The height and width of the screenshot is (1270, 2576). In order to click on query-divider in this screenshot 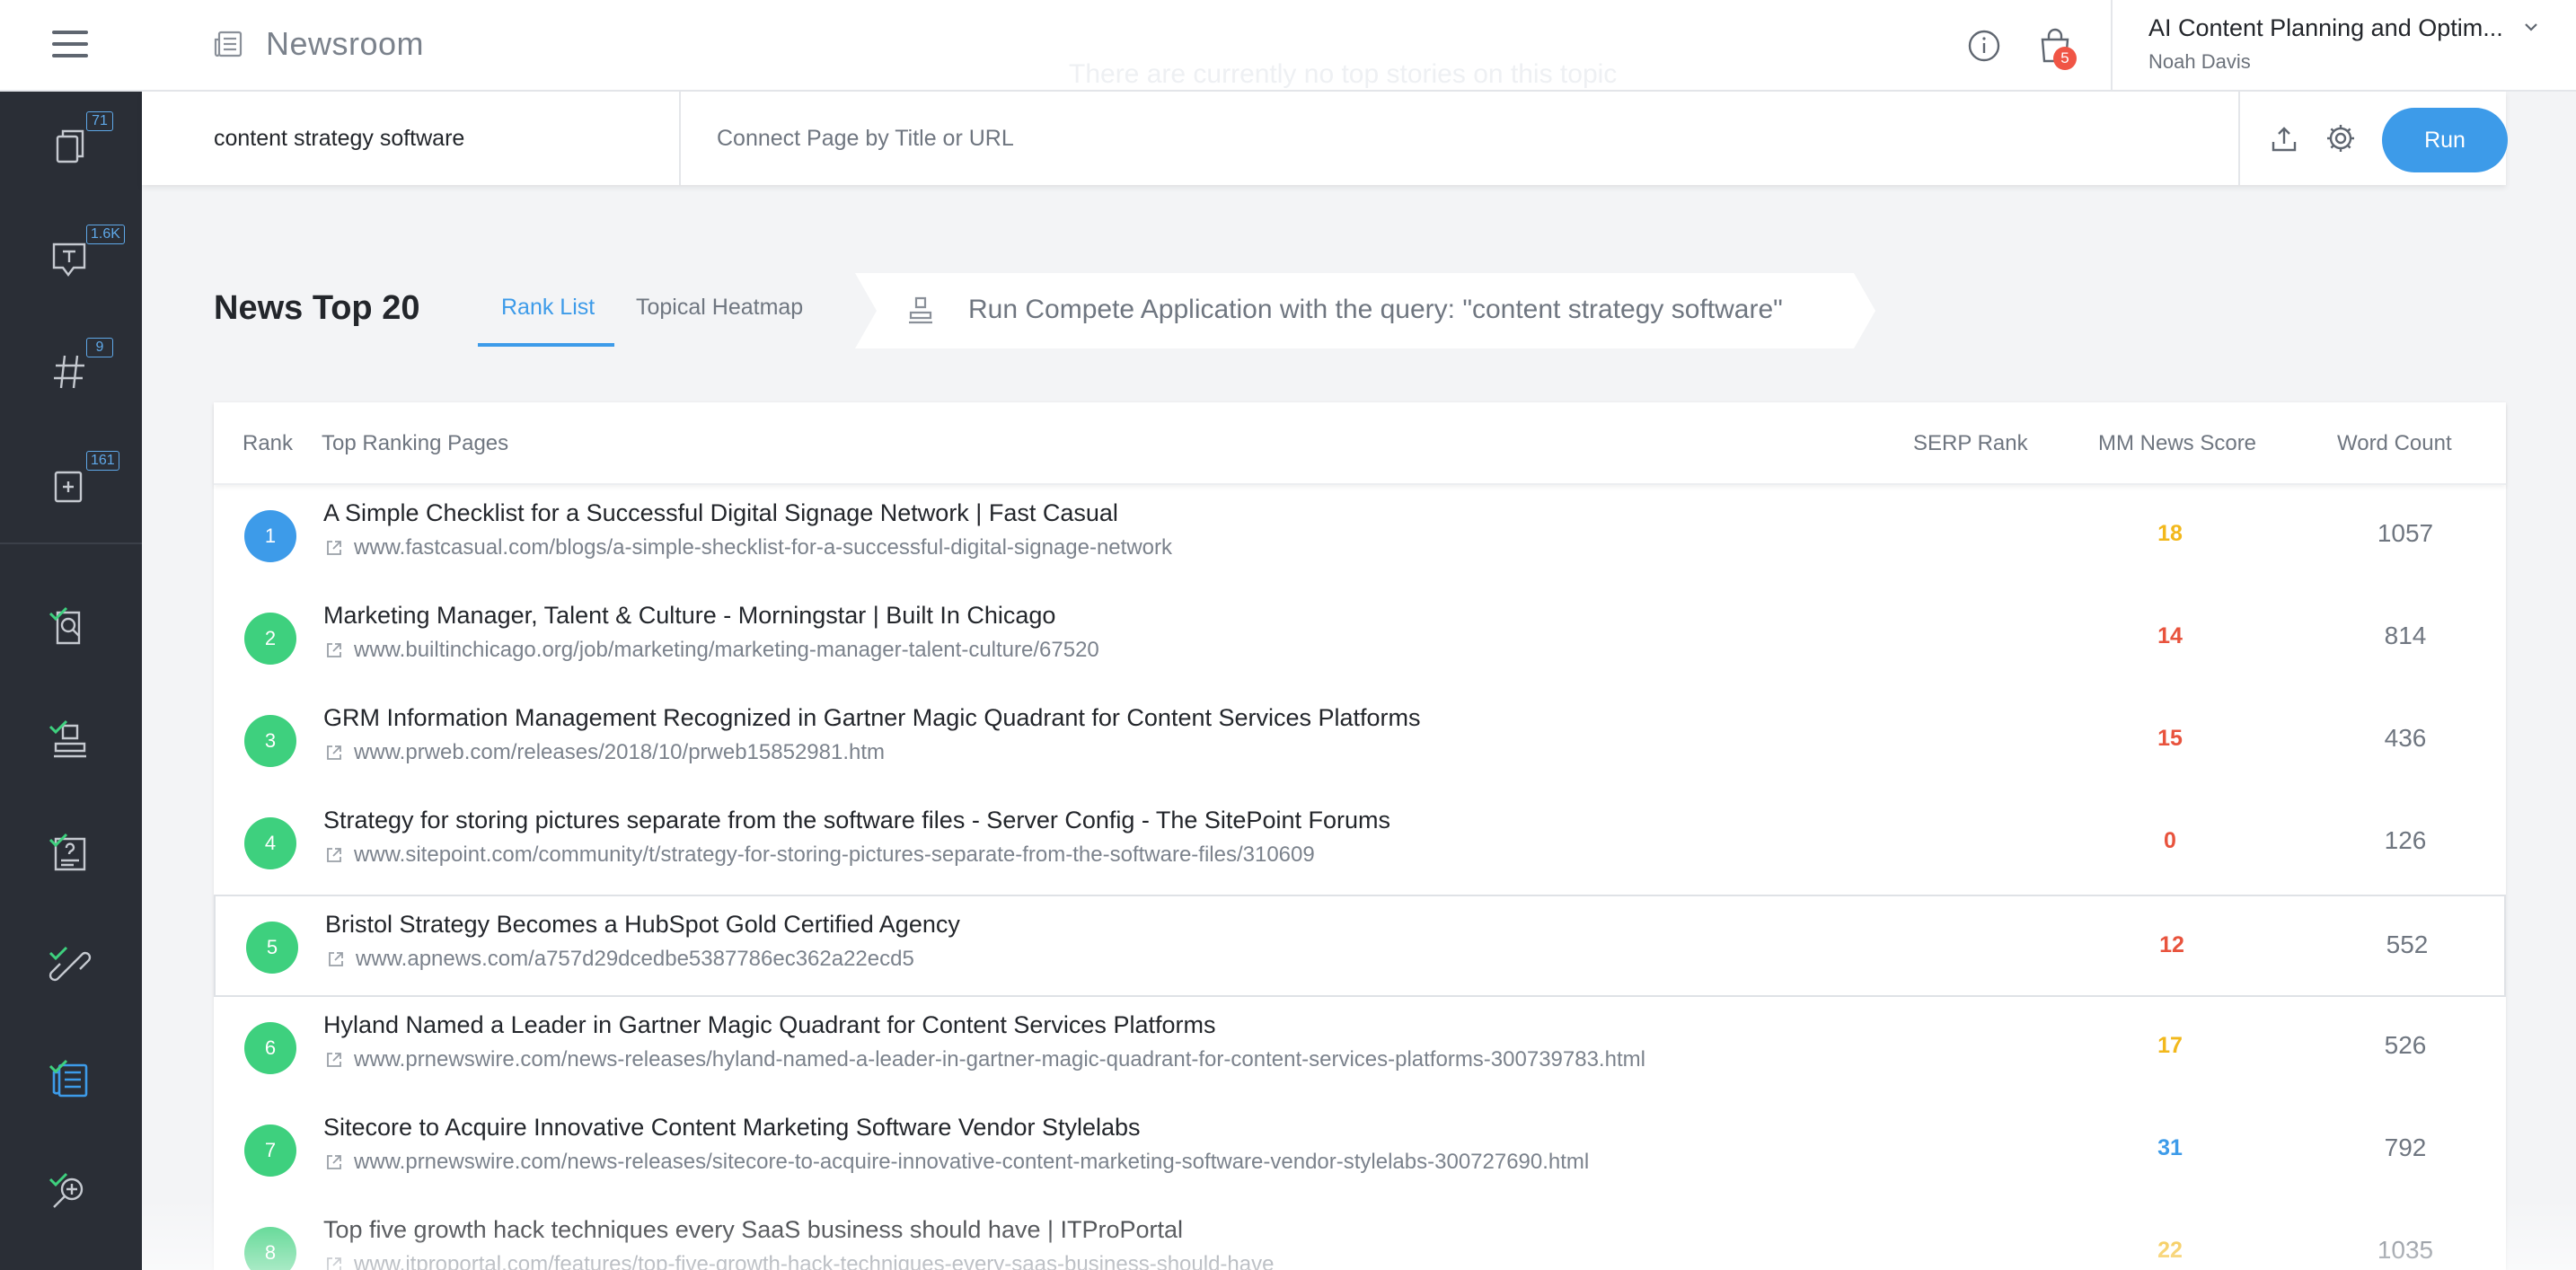, I will do `click(680, 139)`.